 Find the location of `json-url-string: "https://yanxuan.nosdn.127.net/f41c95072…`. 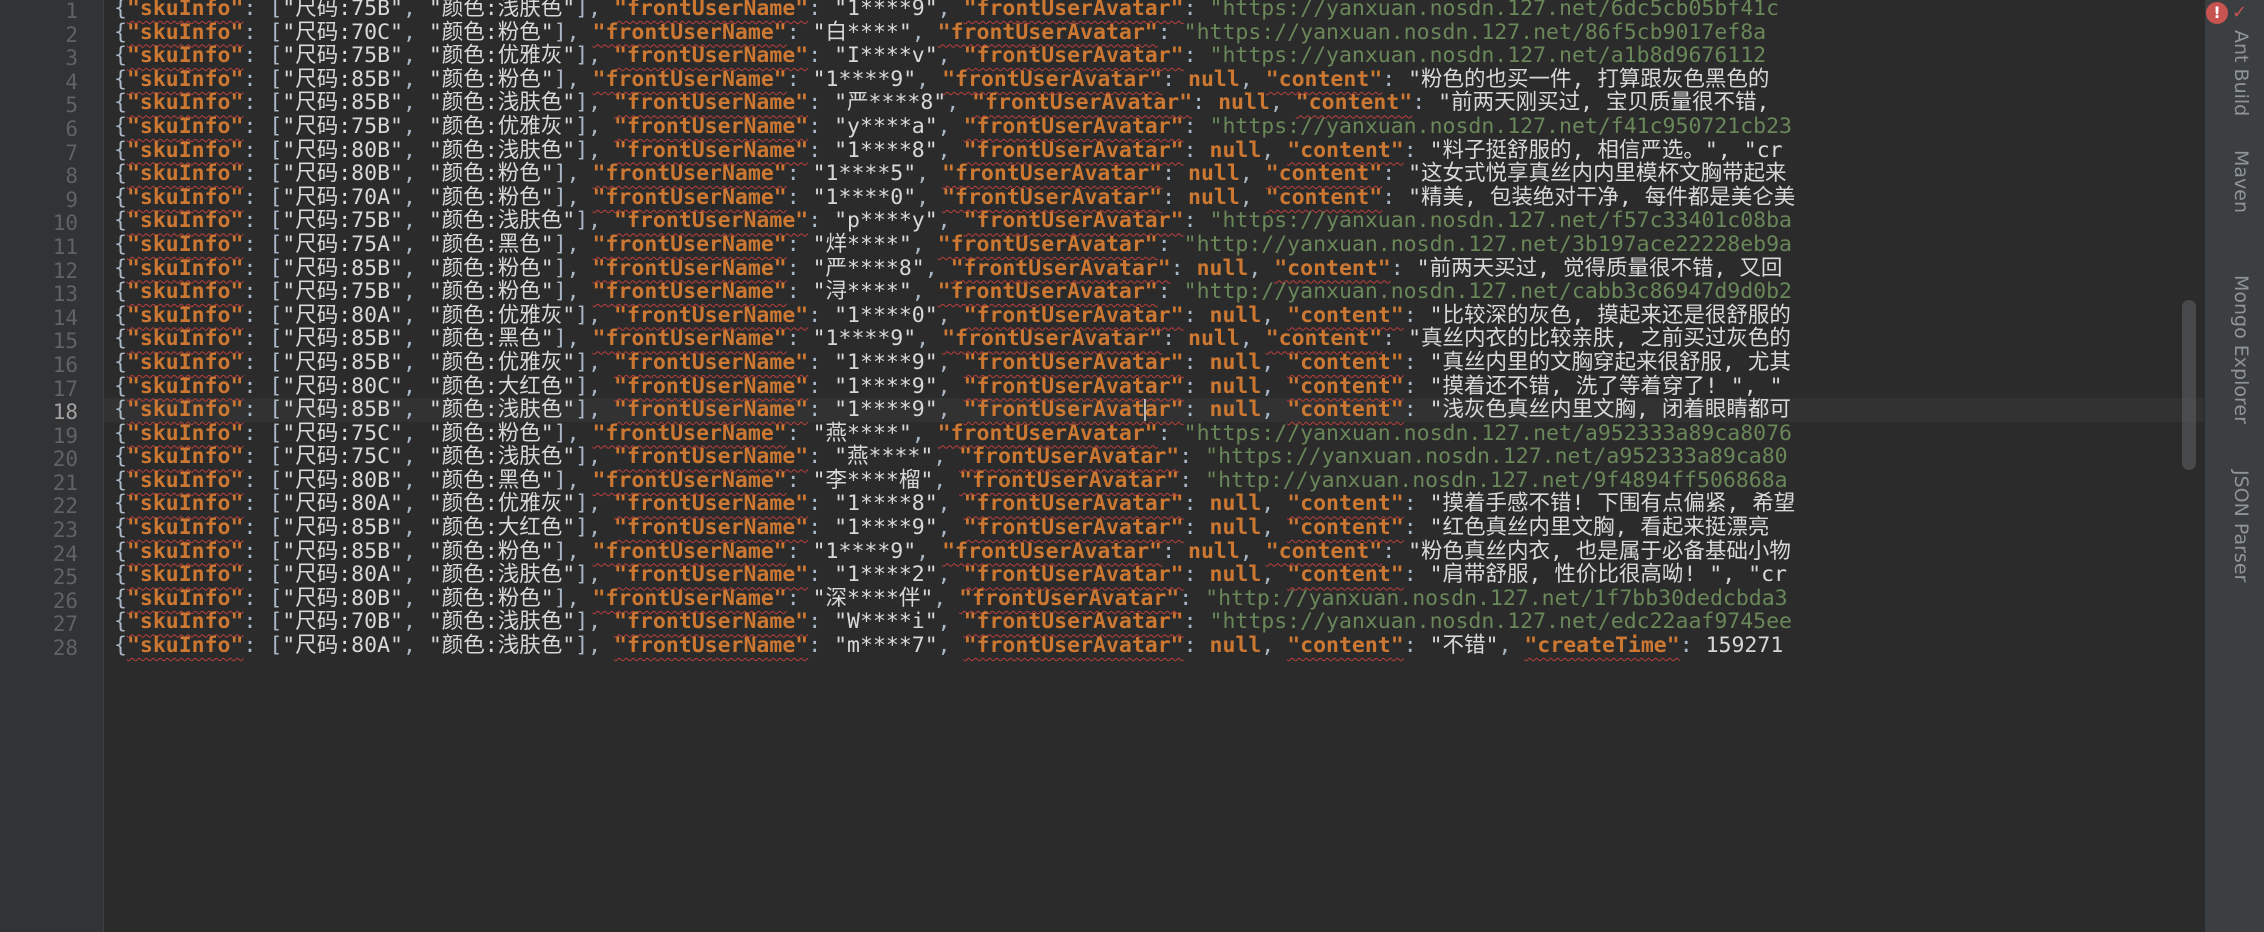

json-url-string: "https://yanxuan.nosdn.127.net/f41c95072… is located at coordinates (1500, 126).